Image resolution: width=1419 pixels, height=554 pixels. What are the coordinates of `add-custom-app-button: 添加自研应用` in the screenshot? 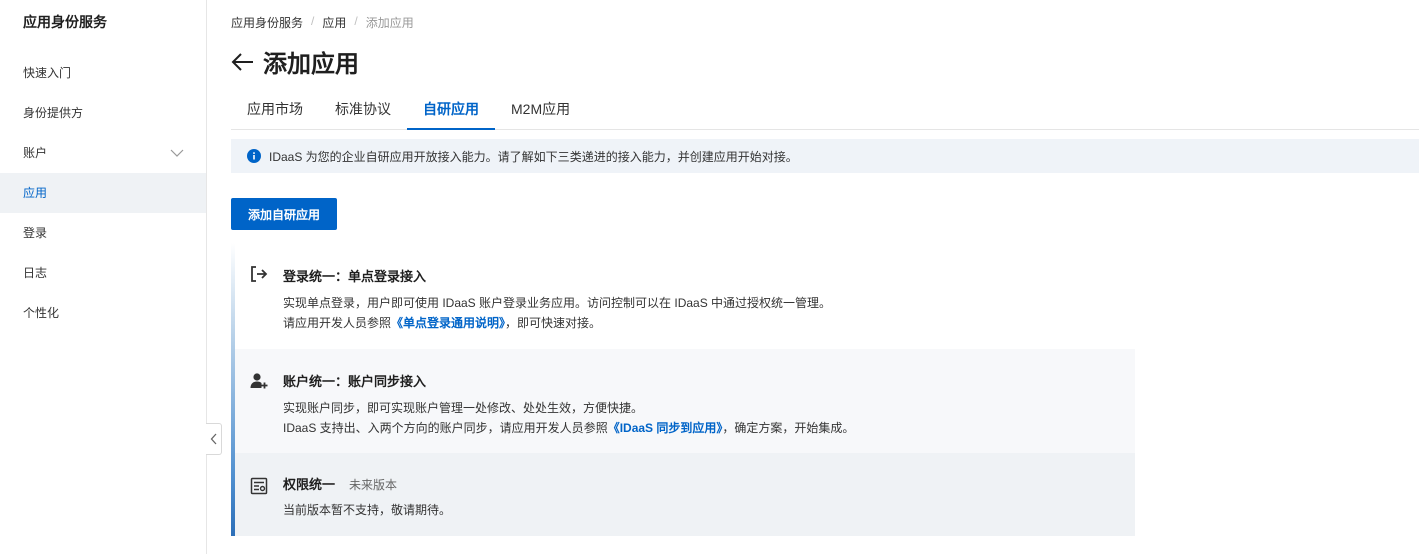 It's located at (284, 214).